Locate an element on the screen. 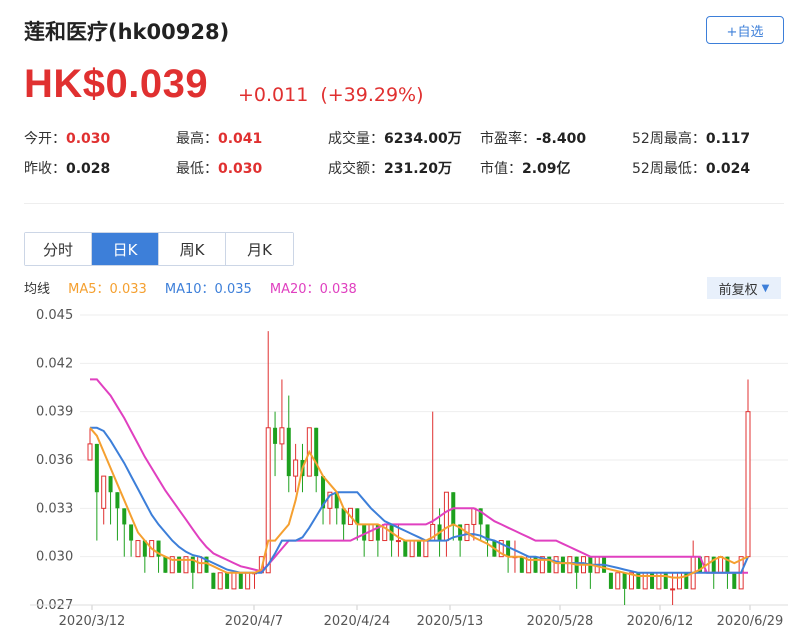  price-change: +0.011 (+39.29%) is located at coordinates (331, 95).